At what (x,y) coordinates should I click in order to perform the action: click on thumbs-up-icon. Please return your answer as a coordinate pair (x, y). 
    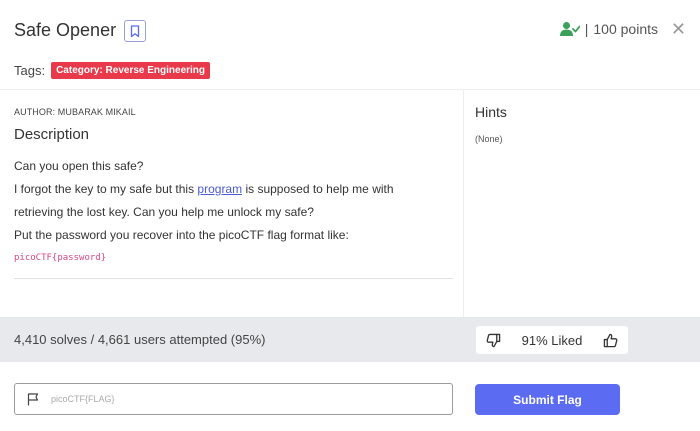
    Looking at the image, I should click on (610, 340).